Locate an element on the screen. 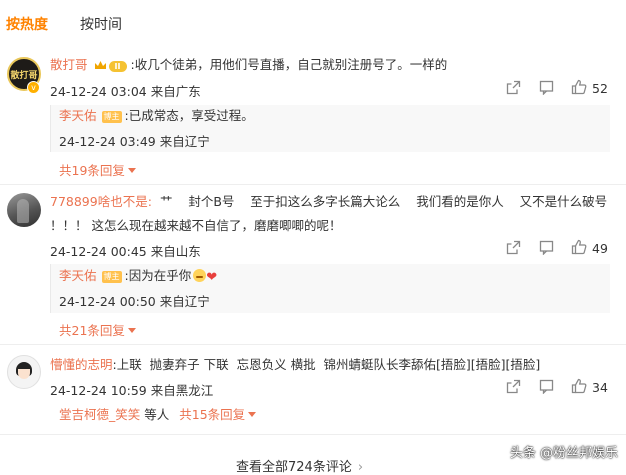 This screenshot has width=626, height=475. comment-body: 散打哥 II:收几个徒弟，用他们号直播，自己就别注册号了。一样的 is located at coordinates (248, 65).